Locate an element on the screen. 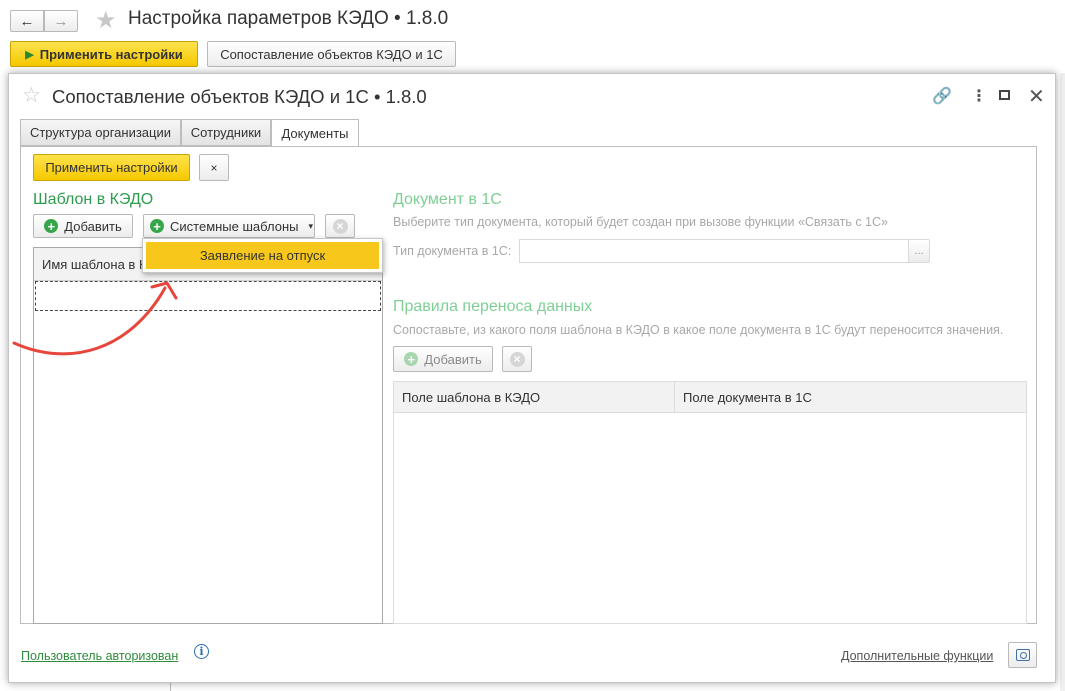 This screenshot has width=1065, height=691. document-type-input is located at coordinates (714, 251).